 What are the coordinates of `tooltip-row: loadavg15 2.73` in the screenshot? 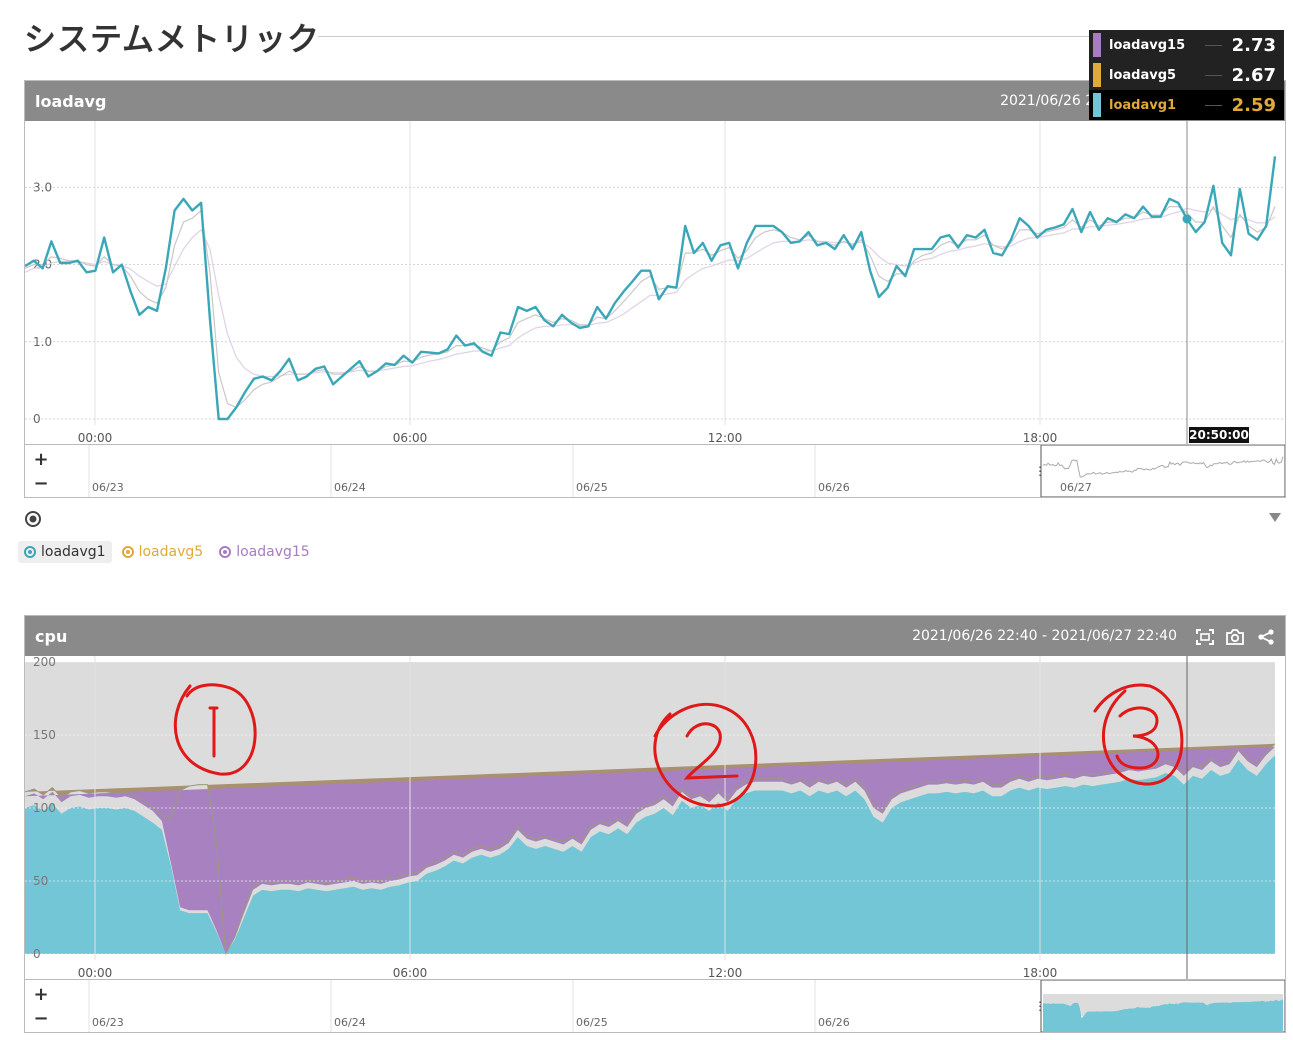 It's located at (1186, 45).